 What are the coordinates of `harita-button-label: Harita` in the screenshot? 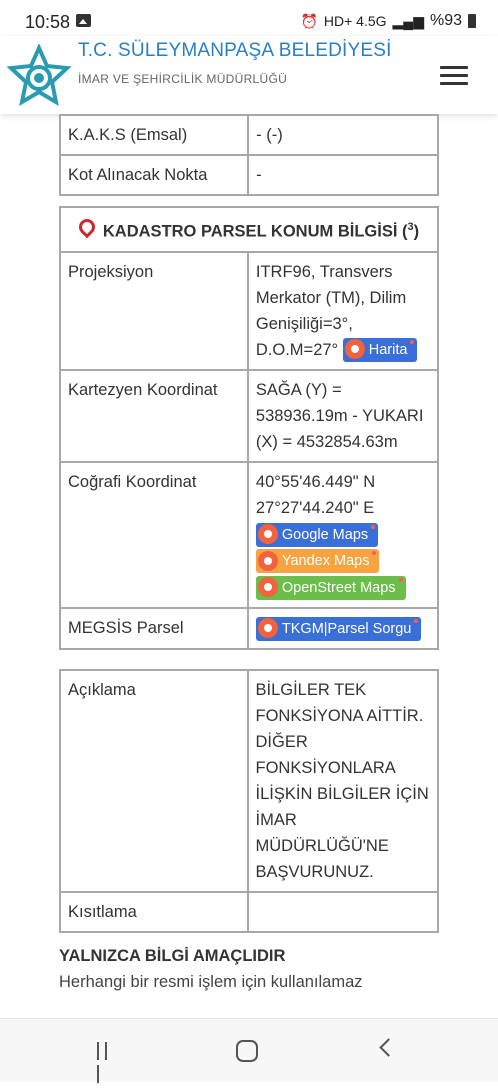 It's located at (388, 350).